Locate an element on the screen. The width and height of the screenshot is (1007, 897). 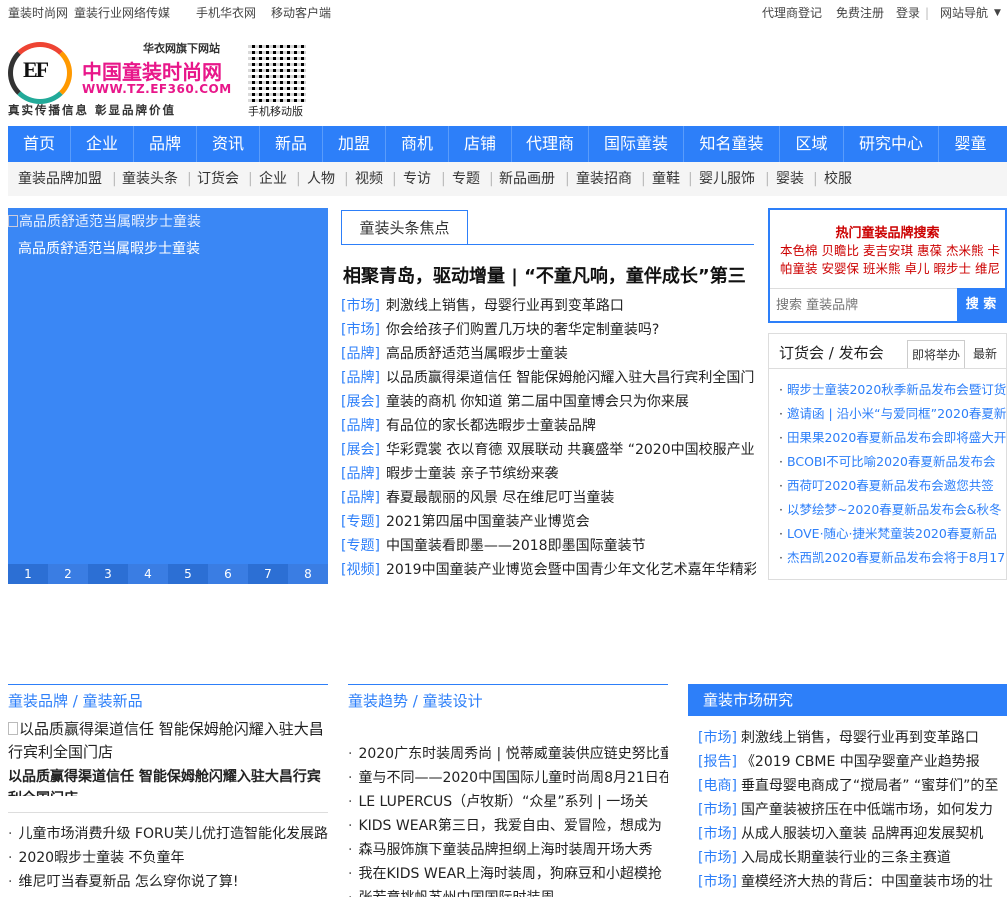
list-item: LOVE·随心·捷米梵童装2020春夏新品 is located at coordinates (892, 534).